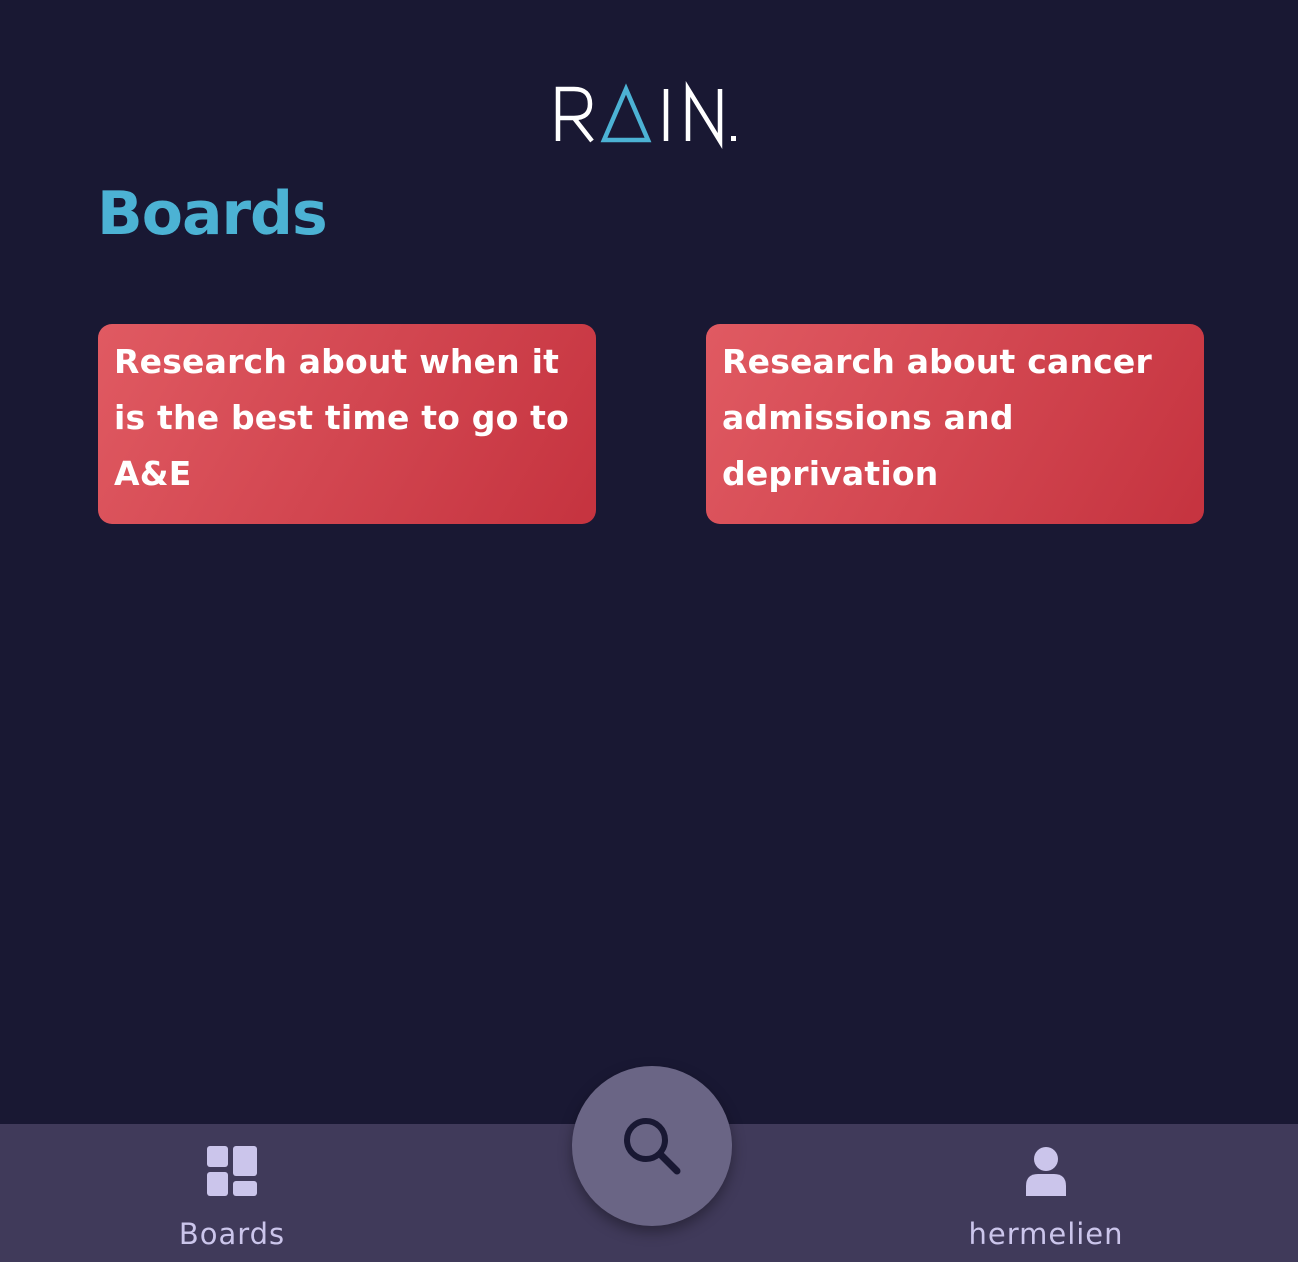  Describe the element at coordinates (645, 115) in the screenshot. I see `rain-logo-mark` at that location.